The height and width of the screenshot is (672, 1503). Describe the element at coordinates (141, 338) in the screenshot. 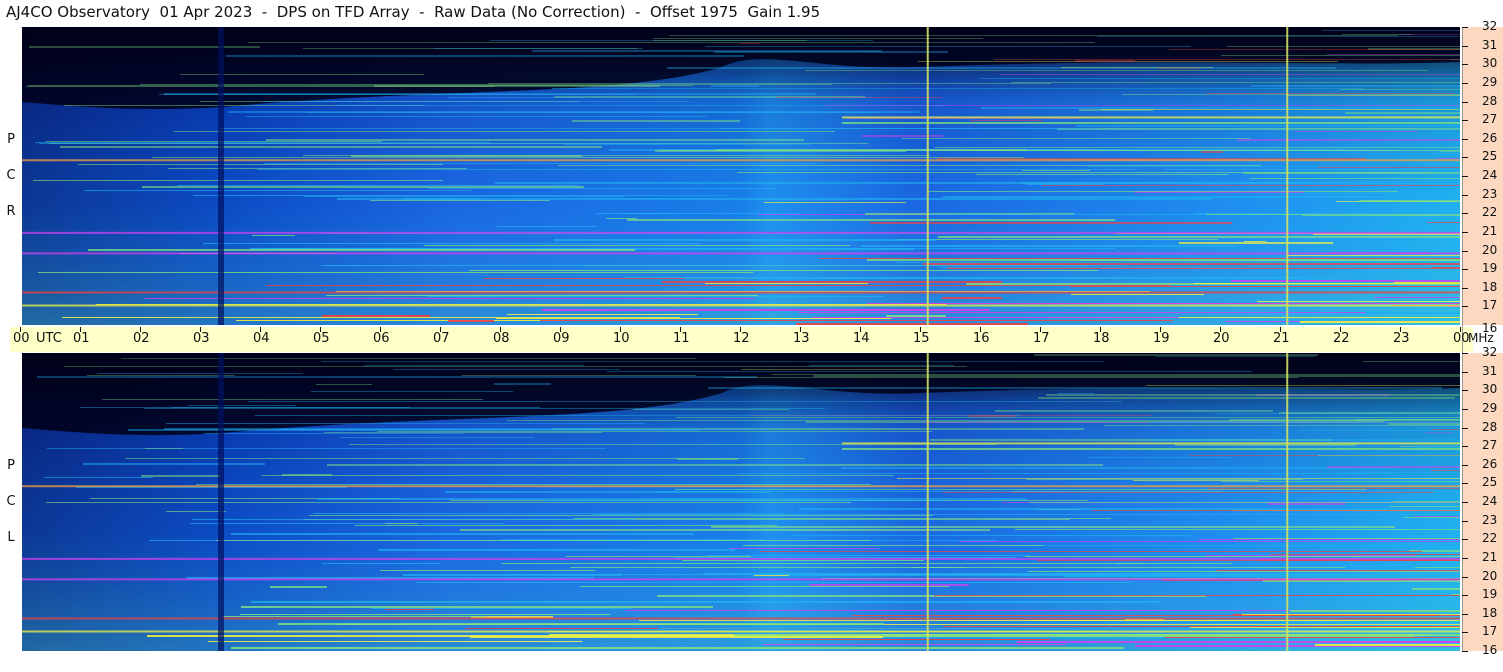

I see `utc-tick-label: 02` at that location.